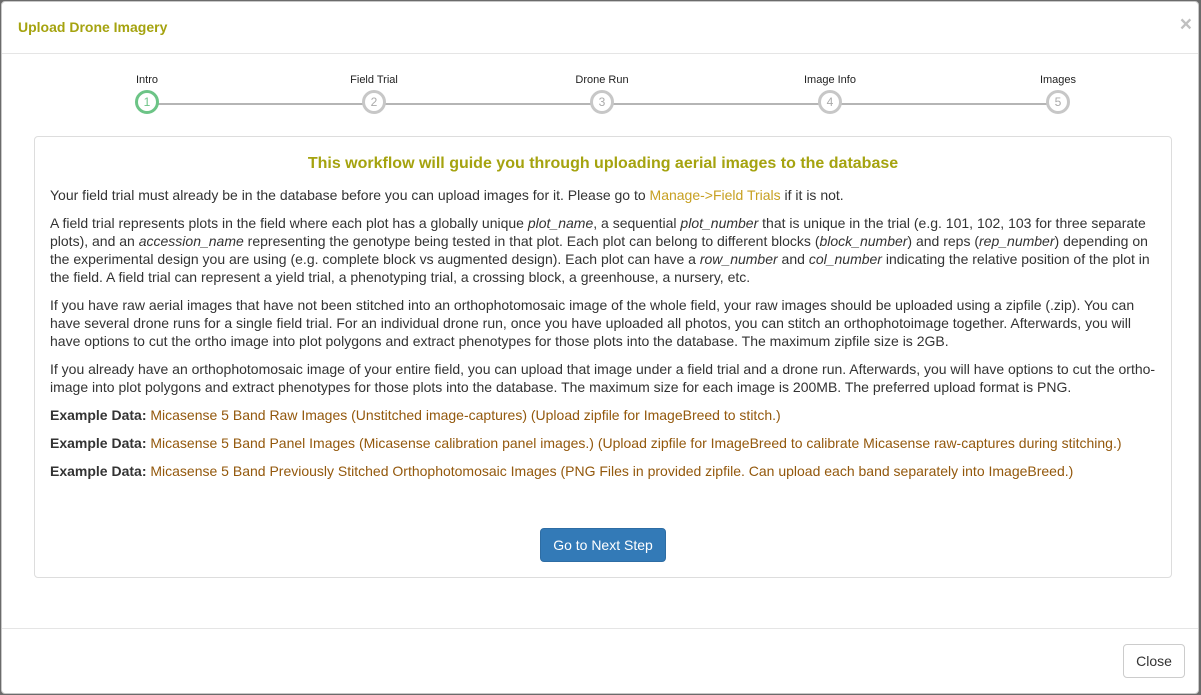  Describe the element at coordinates (600, 28) in the screenshot. I see `modal-header: Upload Drone Imagery ×` at that location.